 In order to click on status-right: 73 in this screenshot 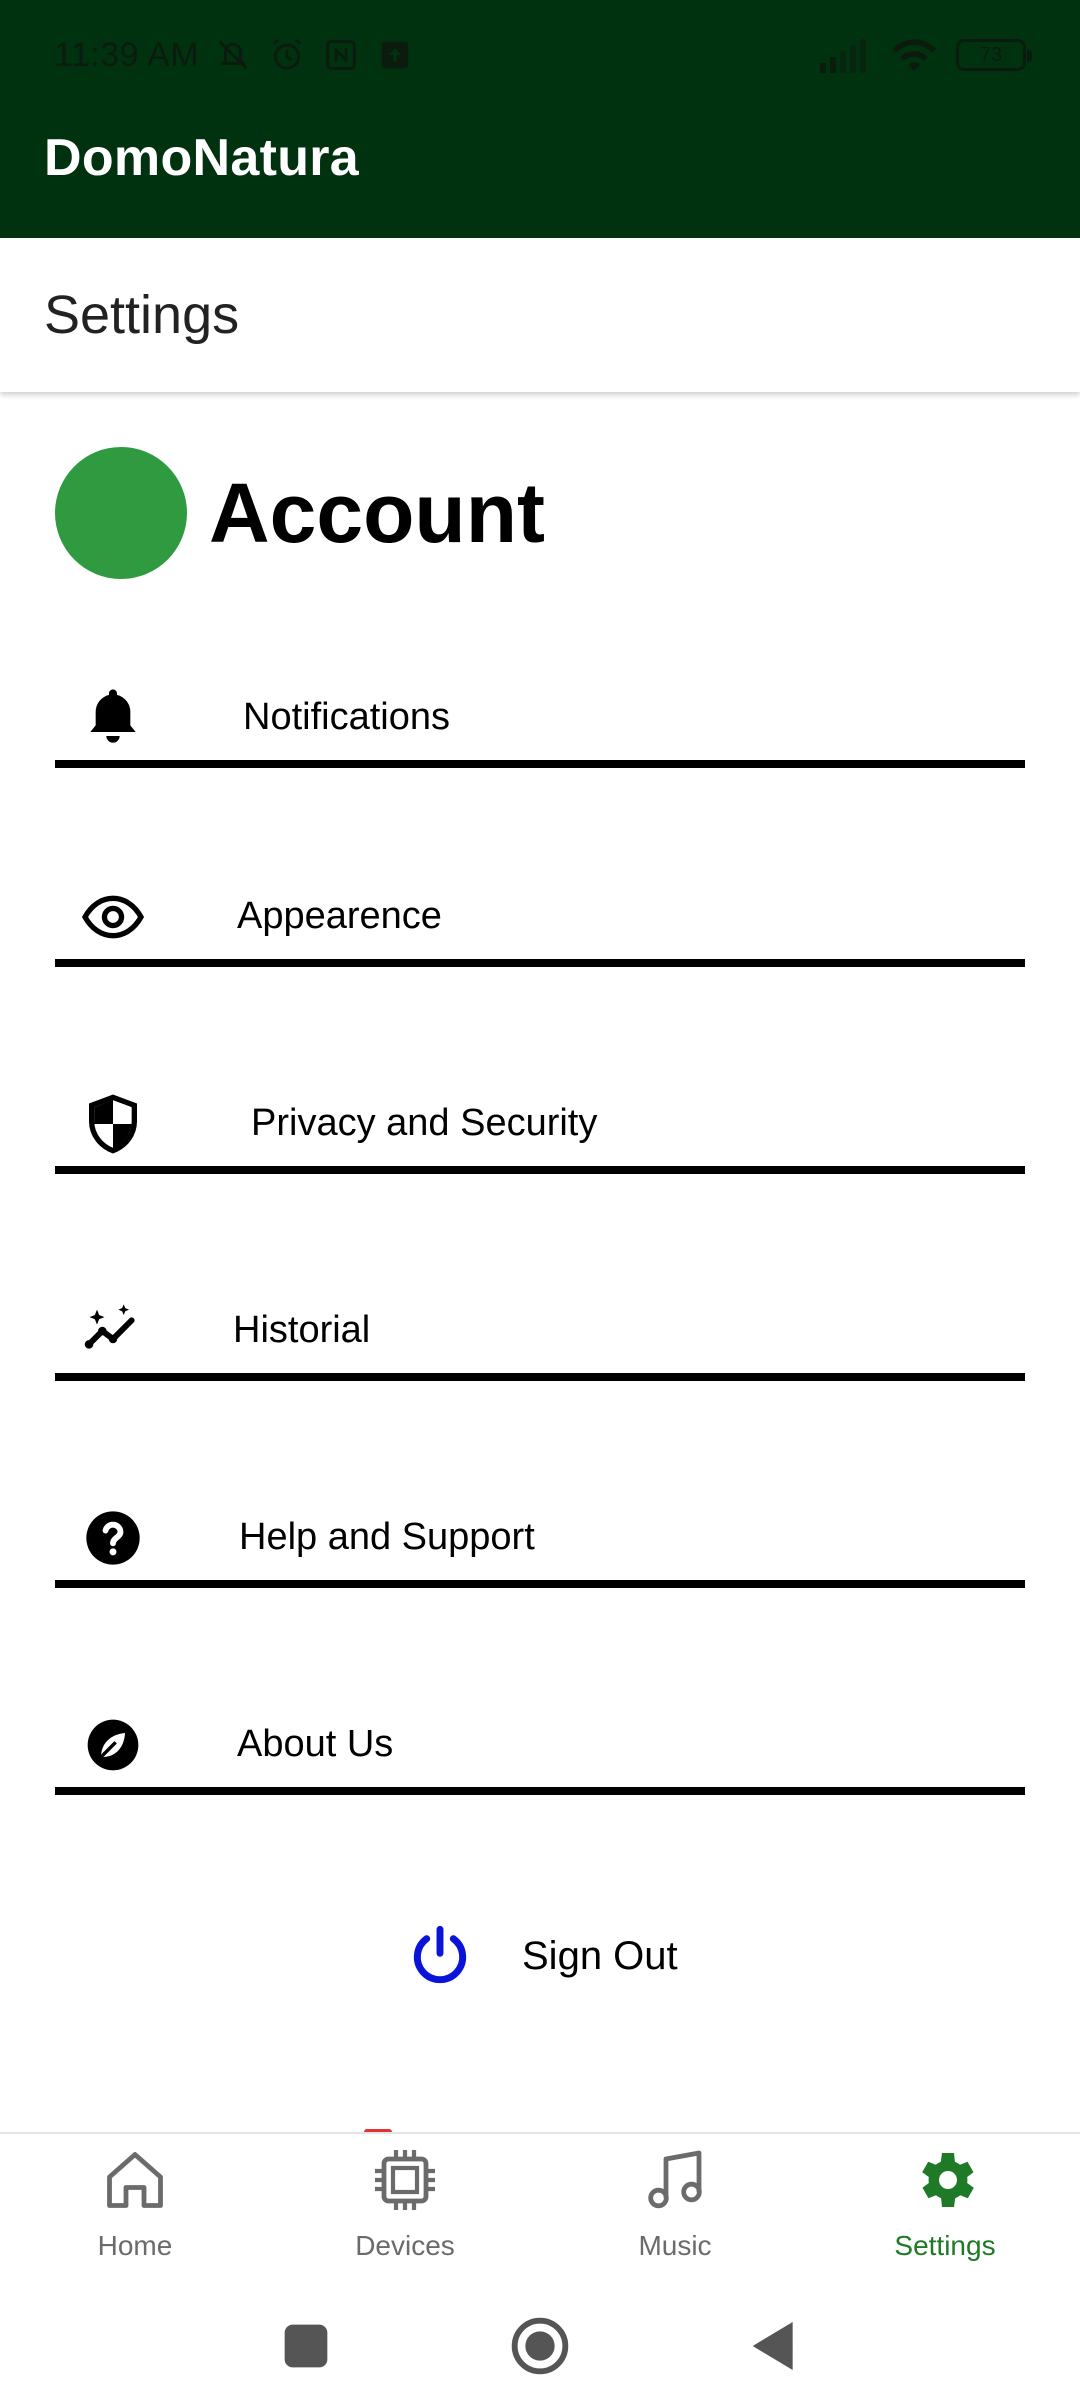, I will do `click(926, 55)`.